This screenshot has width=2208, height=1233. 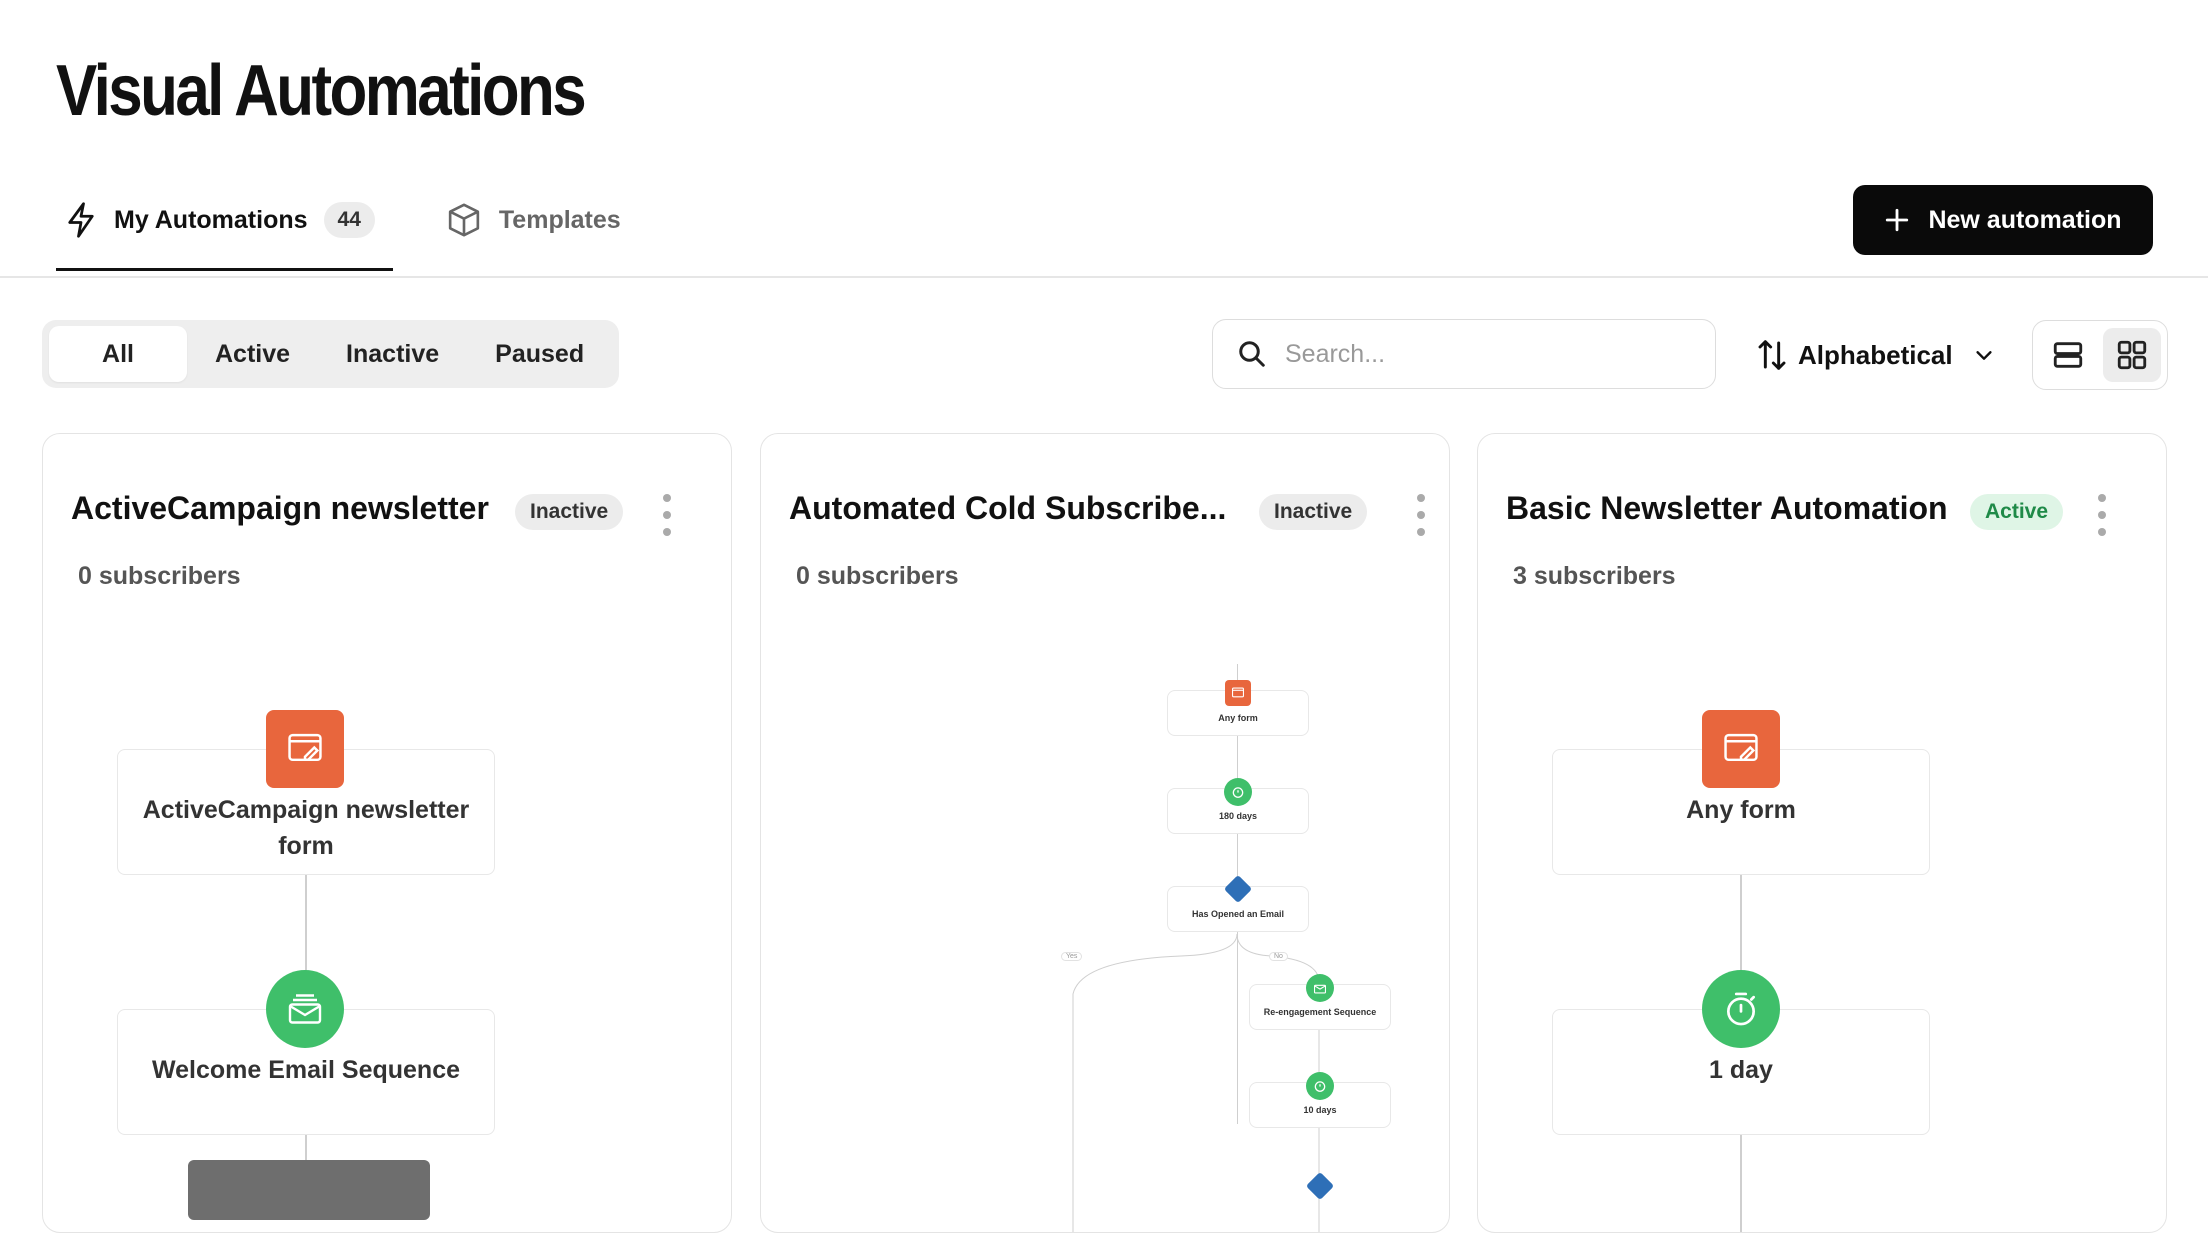 What do you see at coordinates (306, 1070) in the screenshot?
I see `node-label: Welcome Email Sequence` at bounding box center [306, 1070].